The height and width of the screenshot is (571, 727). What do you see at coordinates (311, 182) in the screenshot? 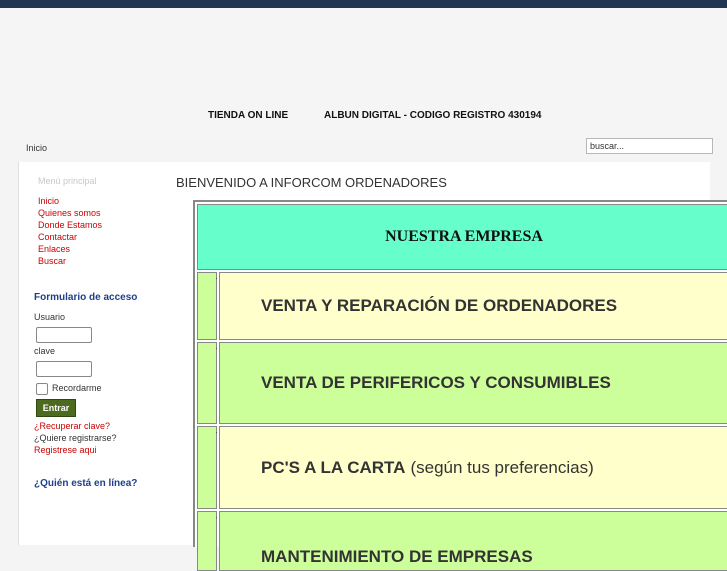
I see `welcome-heading: BIENVENIDO A INFORCOM ORDENADORES` at bounding box center [311, 182].